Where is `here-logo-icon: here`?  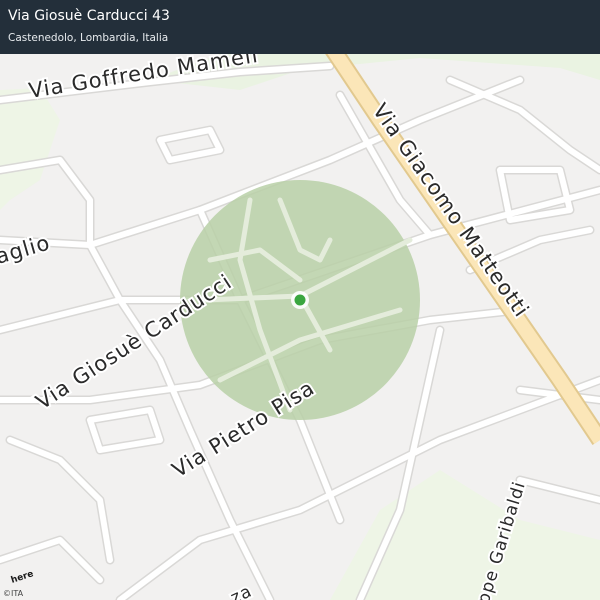 here-logo-icon: here is located at coordinates (22, 579).